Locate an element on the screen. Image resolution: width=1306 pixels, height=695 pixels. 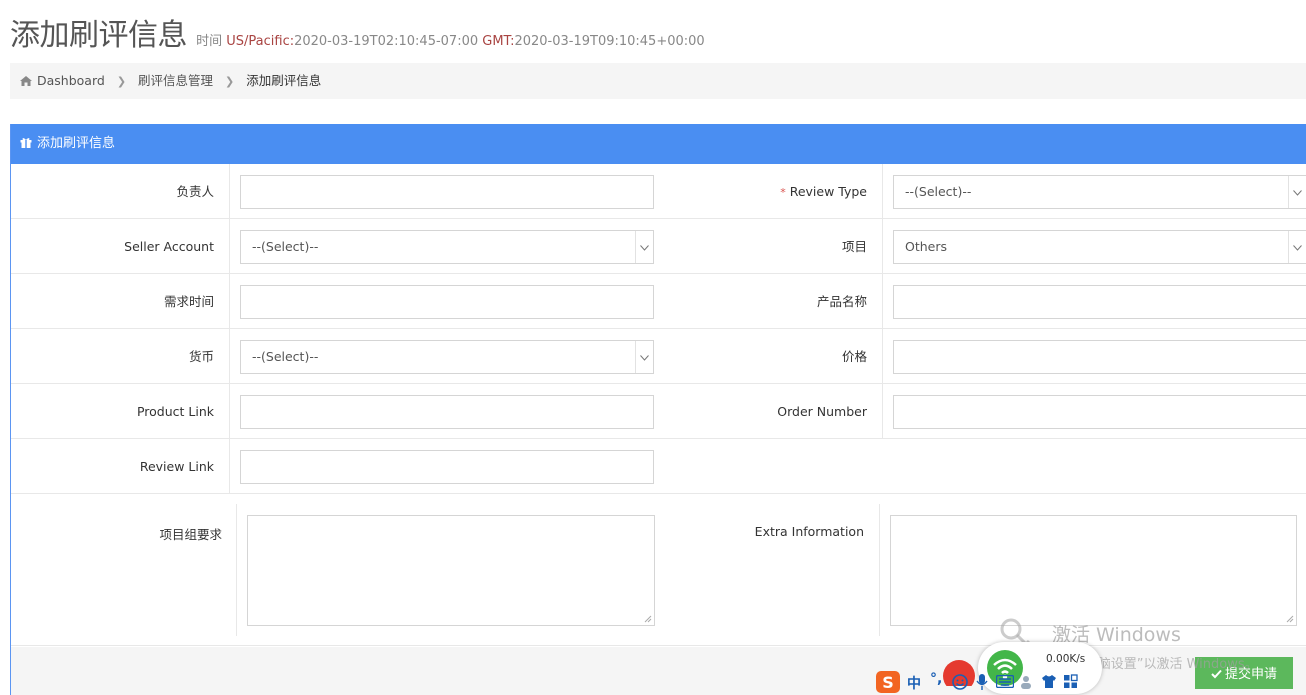
breadcrumb-review-management: 刷评信息管理 is located at coordinates (175, 80).